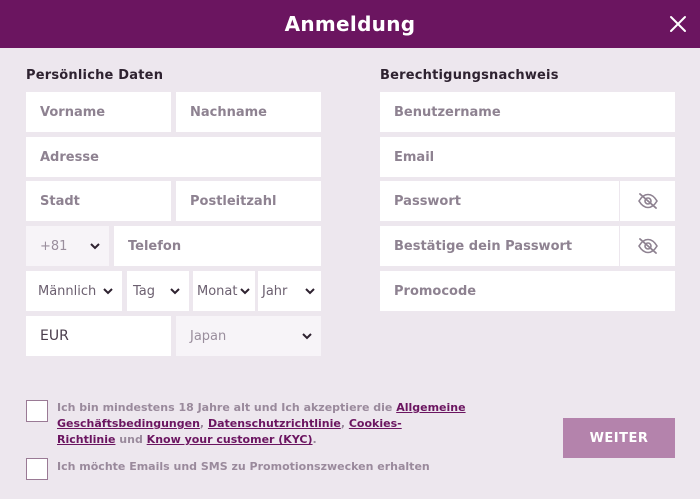 The width and height of the screenshot is (700, 499). I want to click on year-select: Jahr, so click(289, 291).